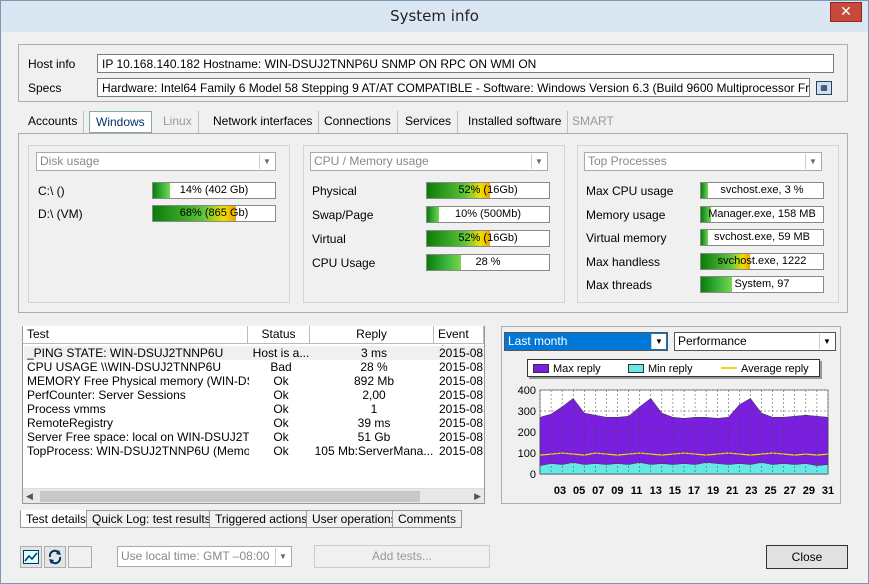 The height and width of the screenshot is (584, 869). What do you see at coordinates (374, 409) in the screenshot?
I see `table-cell-reply: 1` at bounding box center [374, 409].